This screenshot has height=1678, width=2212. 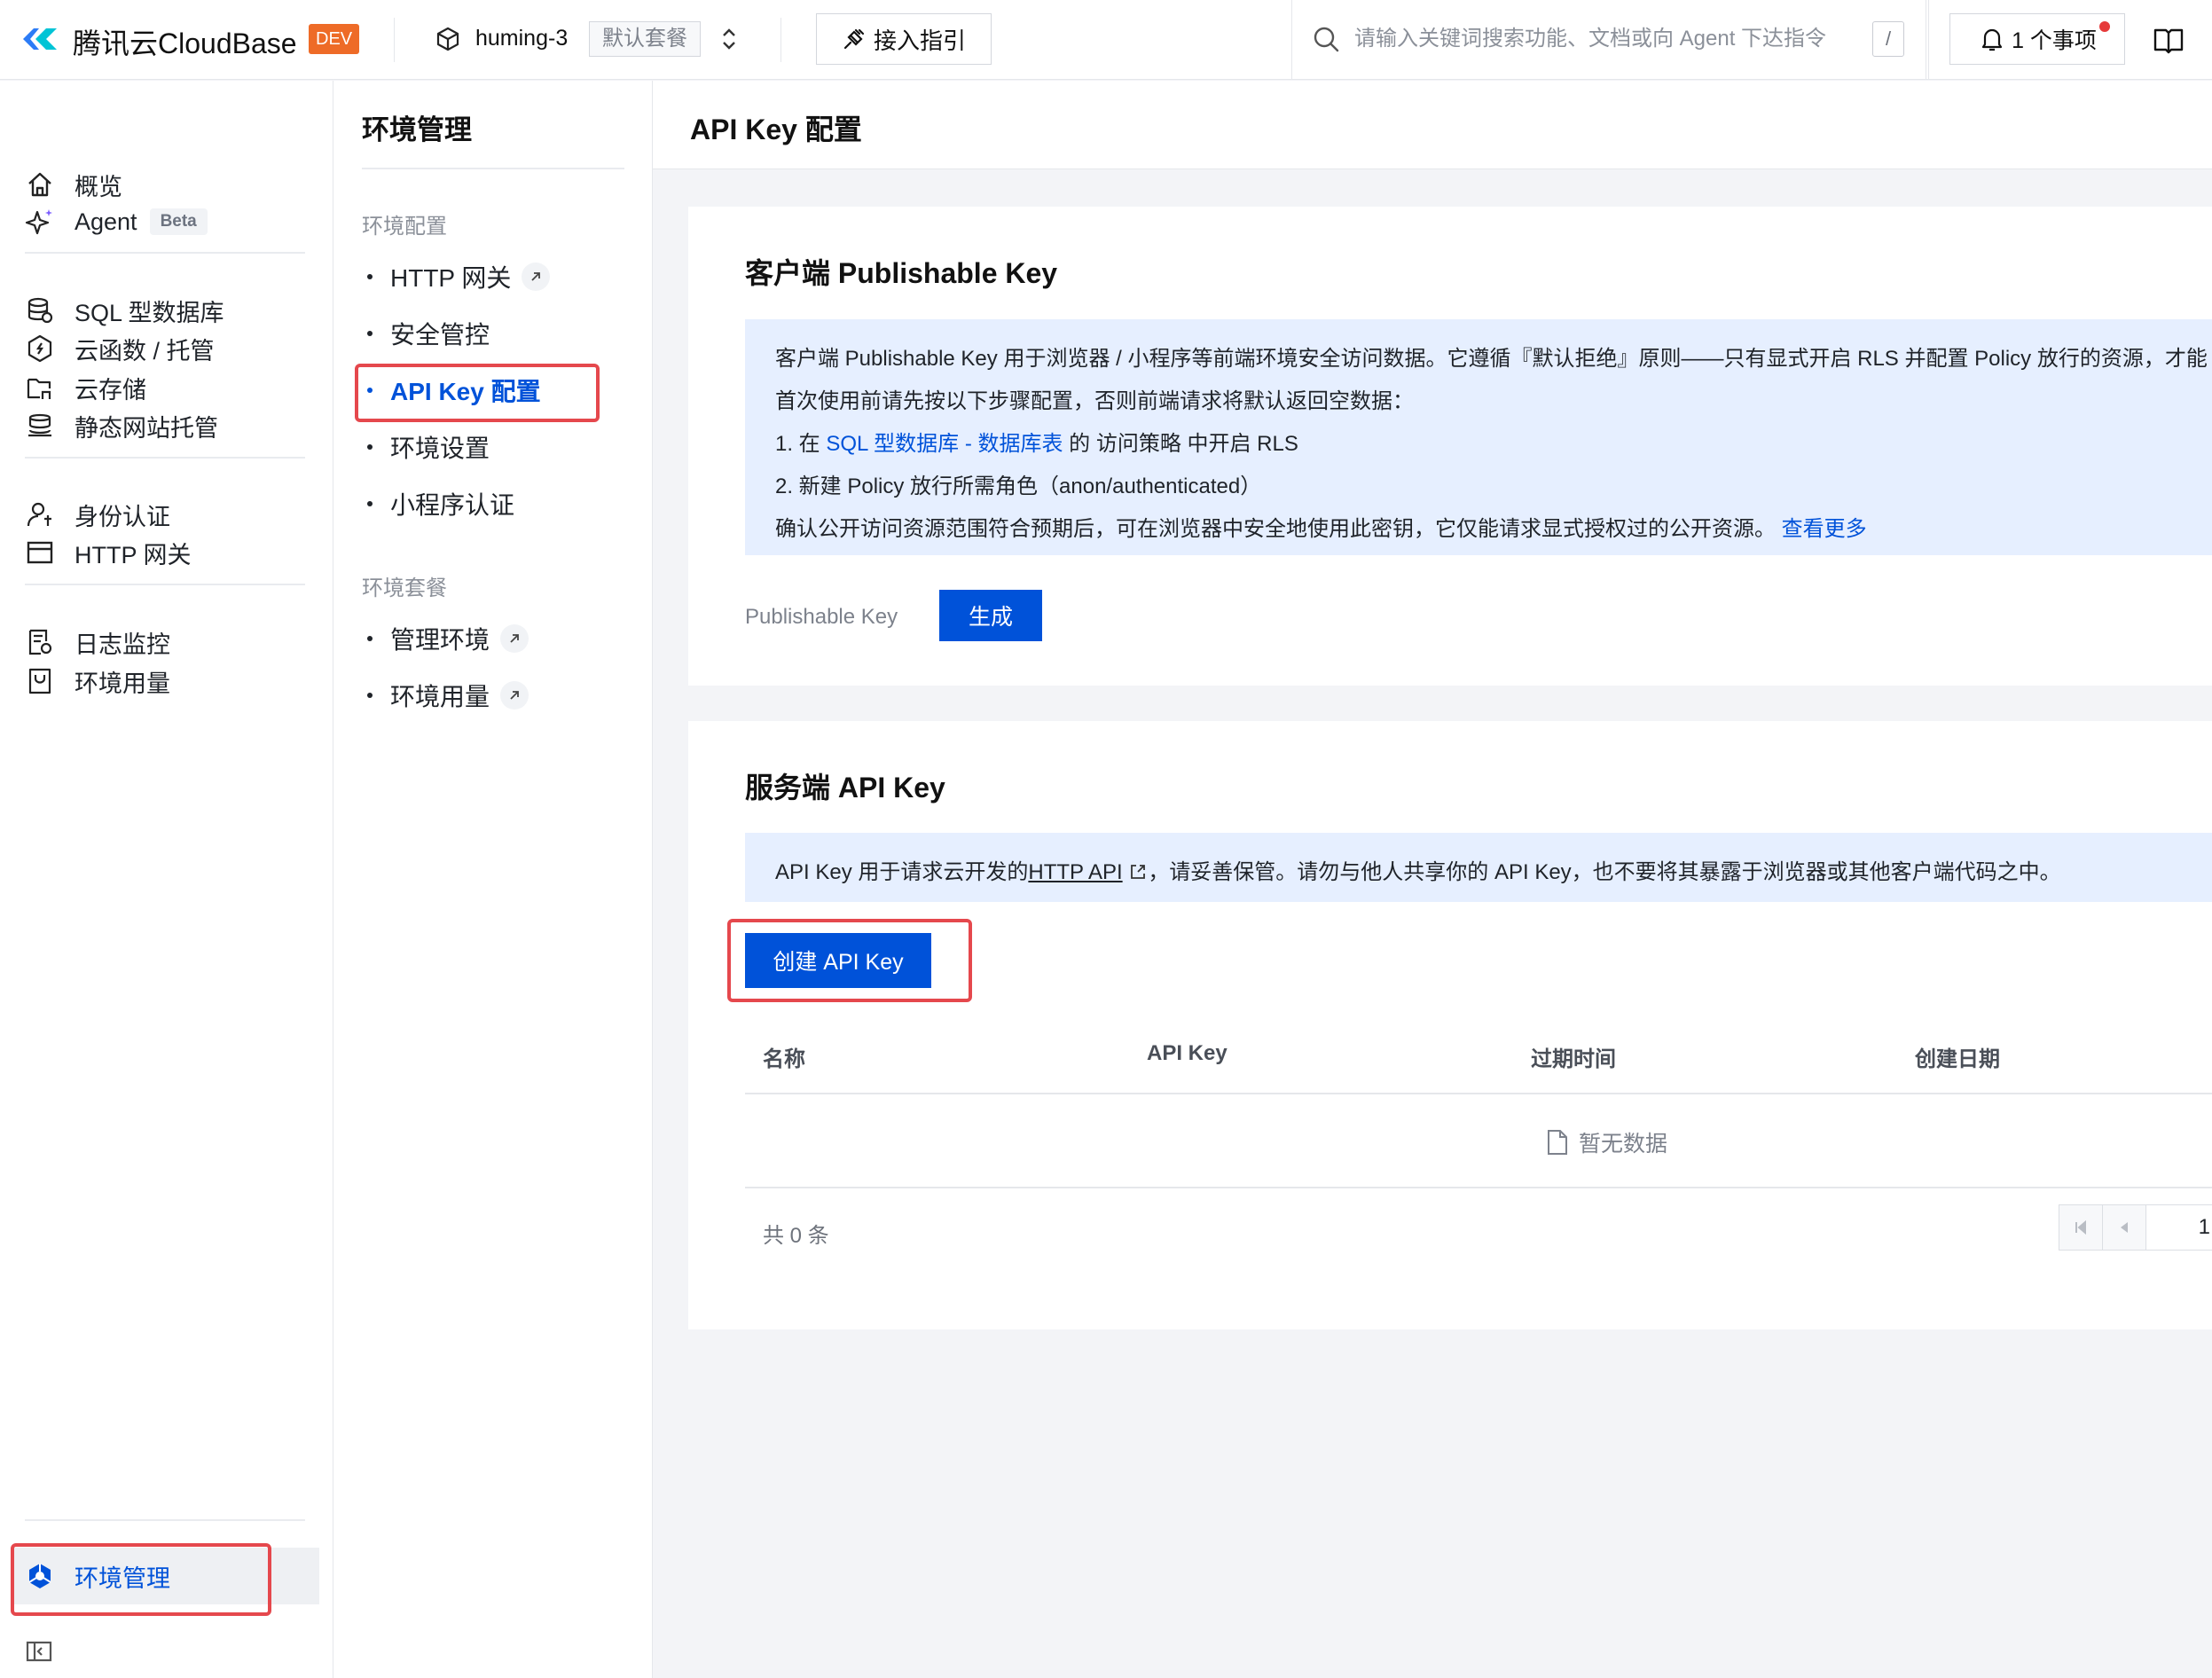 What do you see at coordinates (334, 39) in the screenshot?
I see `env-badge: DEV` at bounding box center [334, 39].